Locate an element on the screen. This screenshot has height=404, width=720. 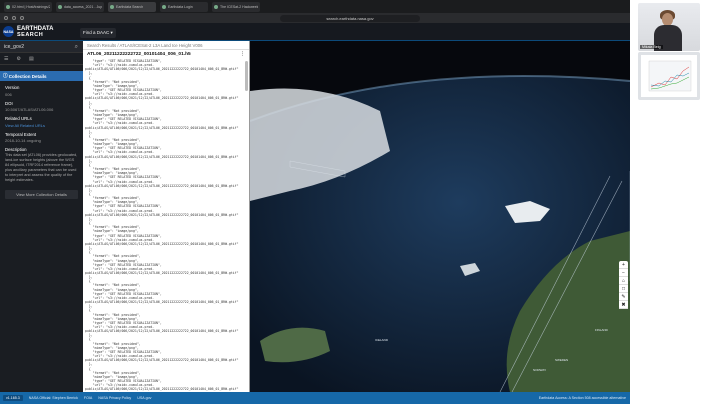
browser-tab: data_access_2021 - Jupyterlab is located at coordinates (80, 6).